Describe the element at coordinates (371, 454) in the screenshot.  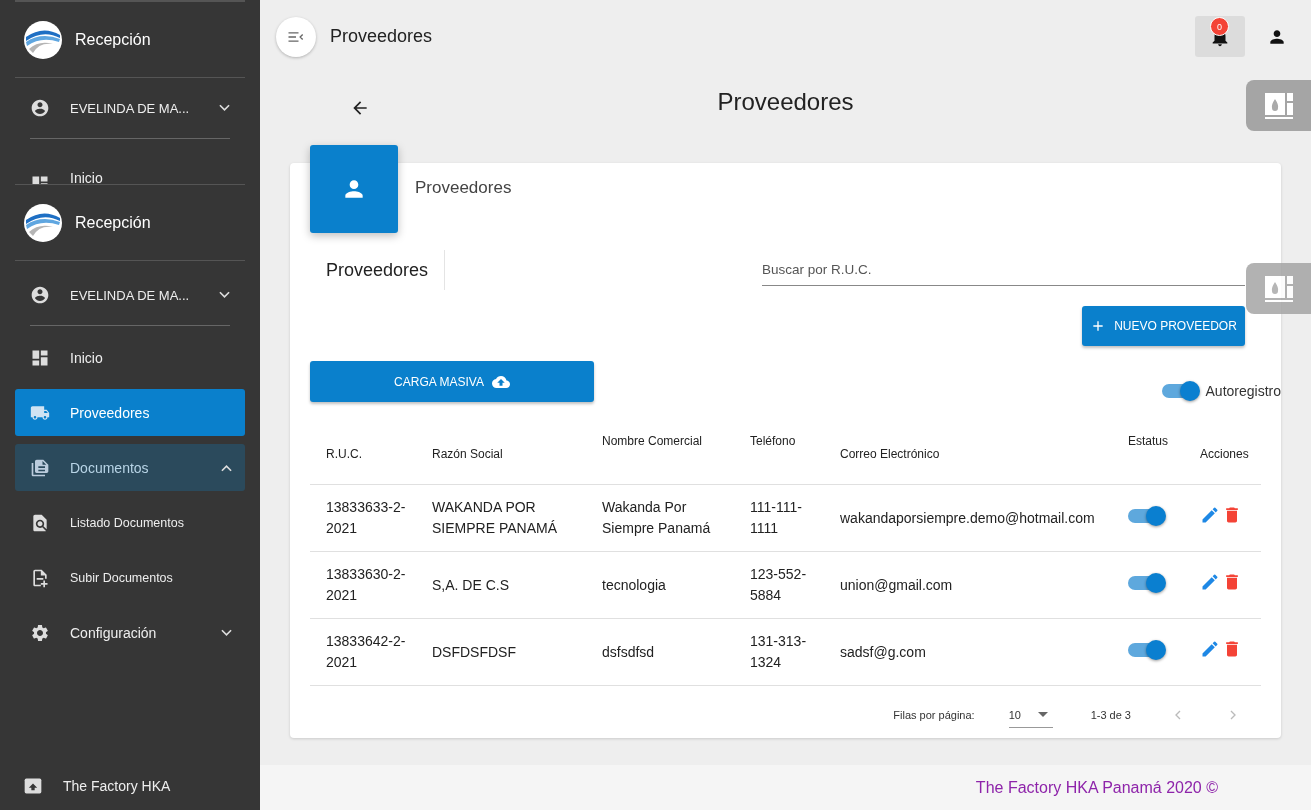
I see `column-header: R.U.C.` at that location.